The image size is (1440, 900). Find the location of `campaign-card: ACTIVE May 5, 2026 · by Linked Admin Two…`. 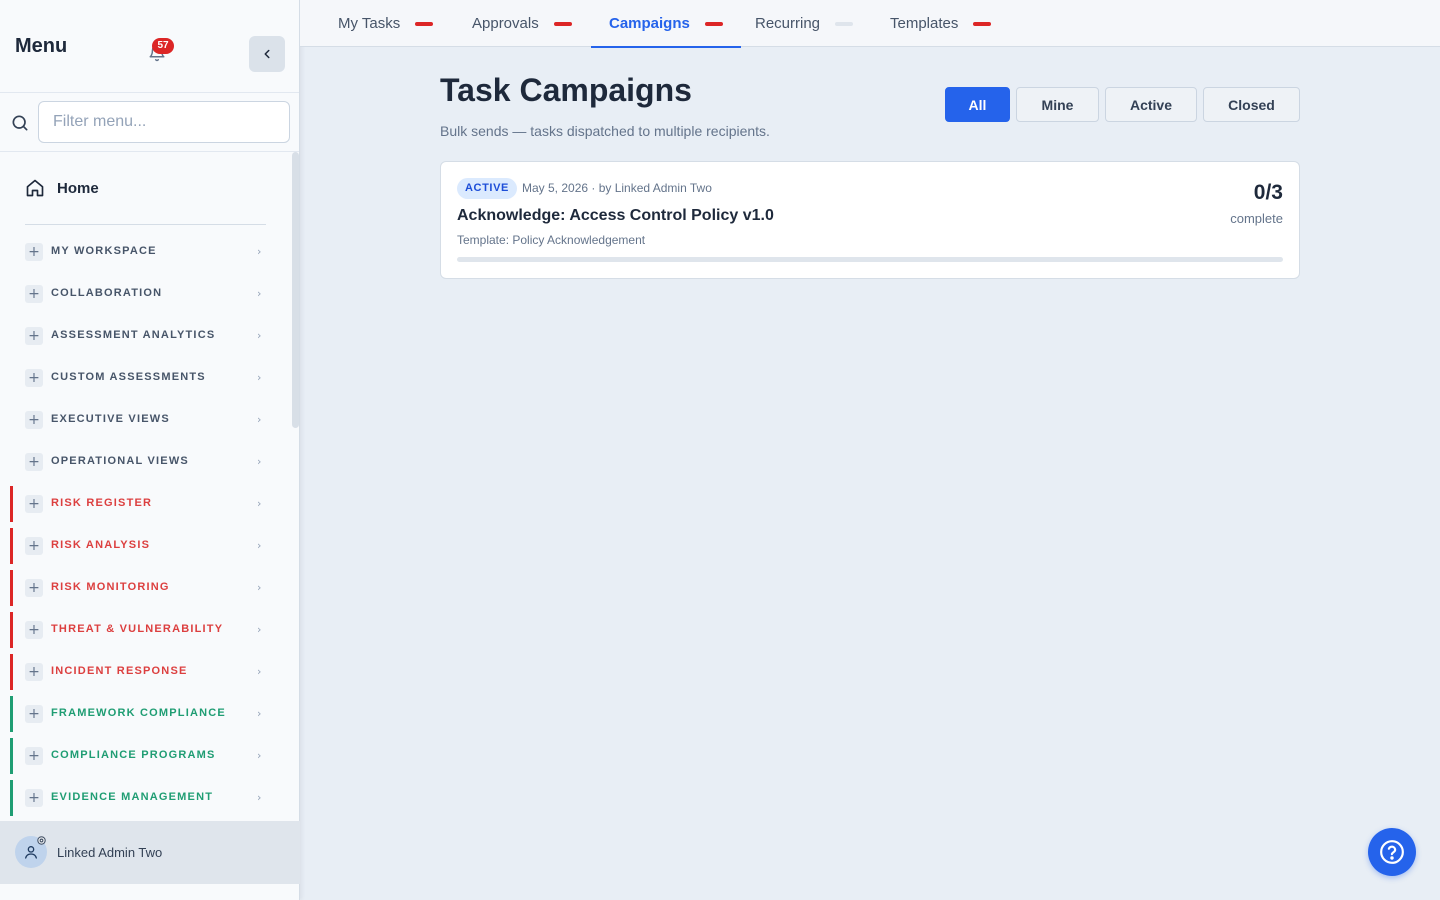

campaign-card: ACTIVE May 5, 2026 · by Linked Admin Two… is located at coordinates (870, 220).